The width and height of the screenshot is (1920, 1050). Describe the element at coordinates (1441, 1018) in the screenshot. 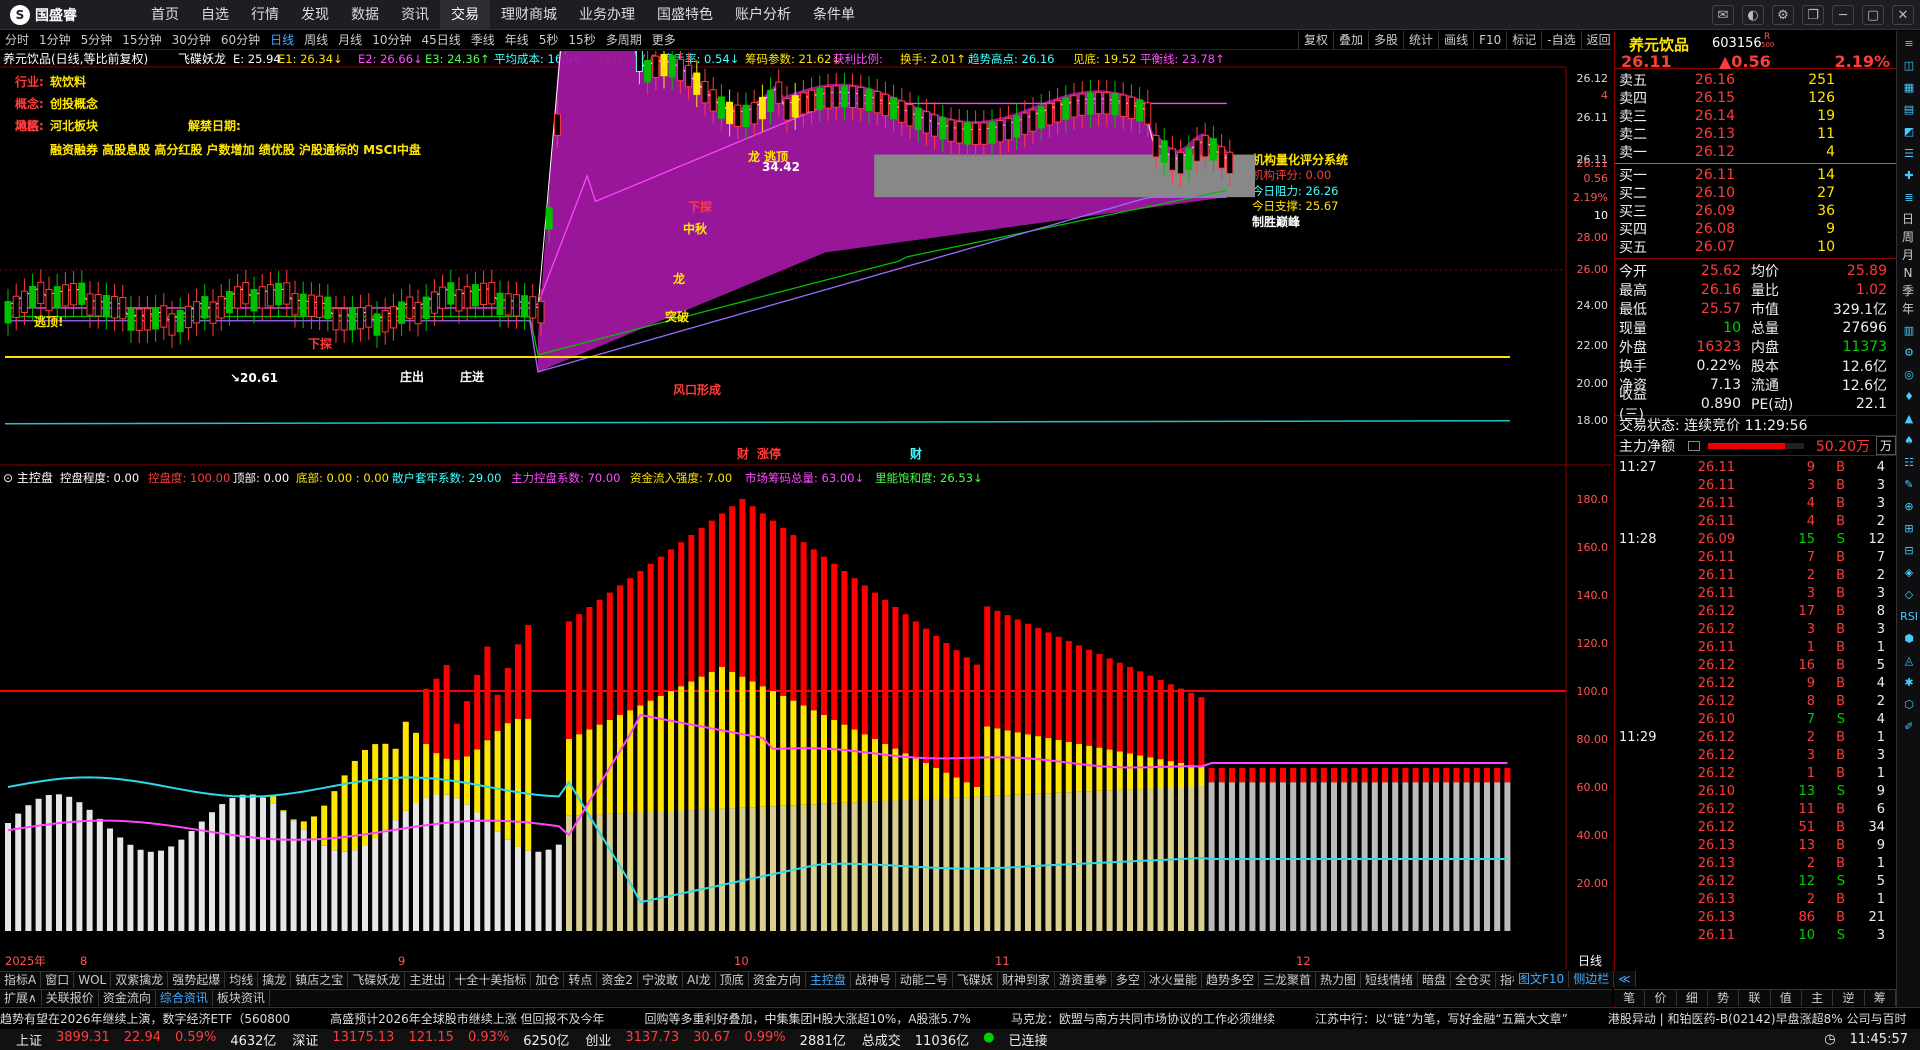

I see `news-item: 江苏中行：以“链”为笔，写好金融“五篇大文章”` at that location.